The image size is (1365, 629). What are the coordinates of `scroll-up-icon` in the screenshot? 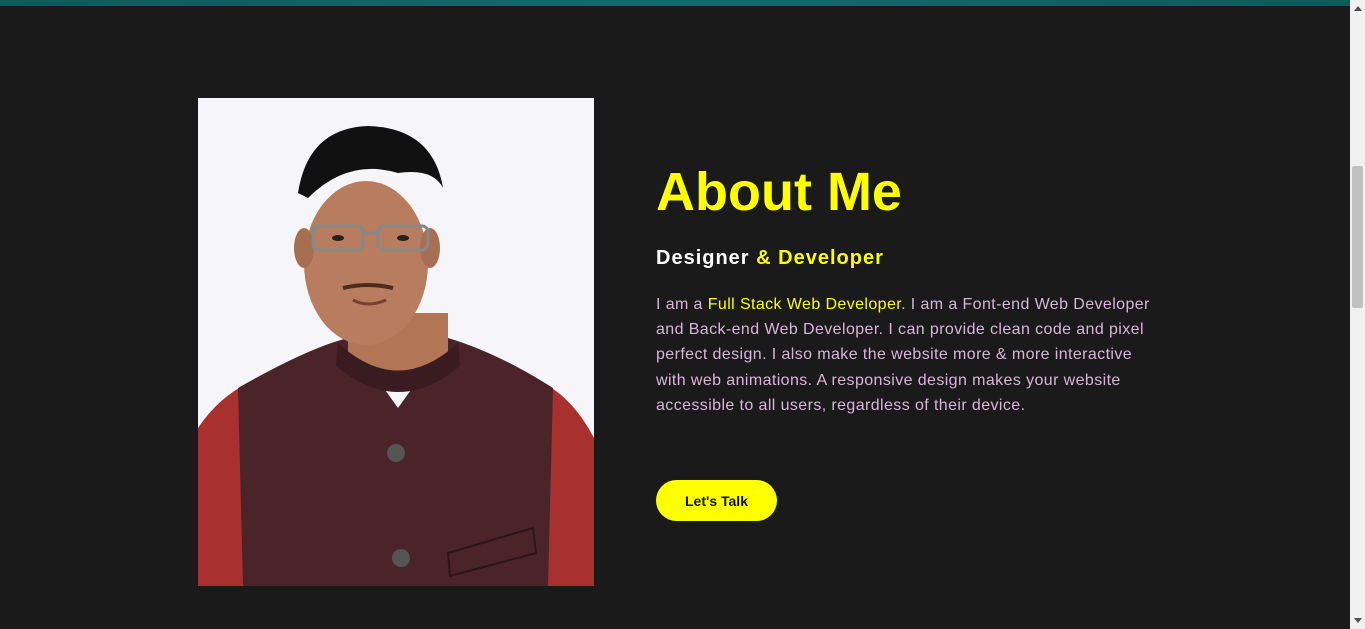 It's located at (1358, 8).